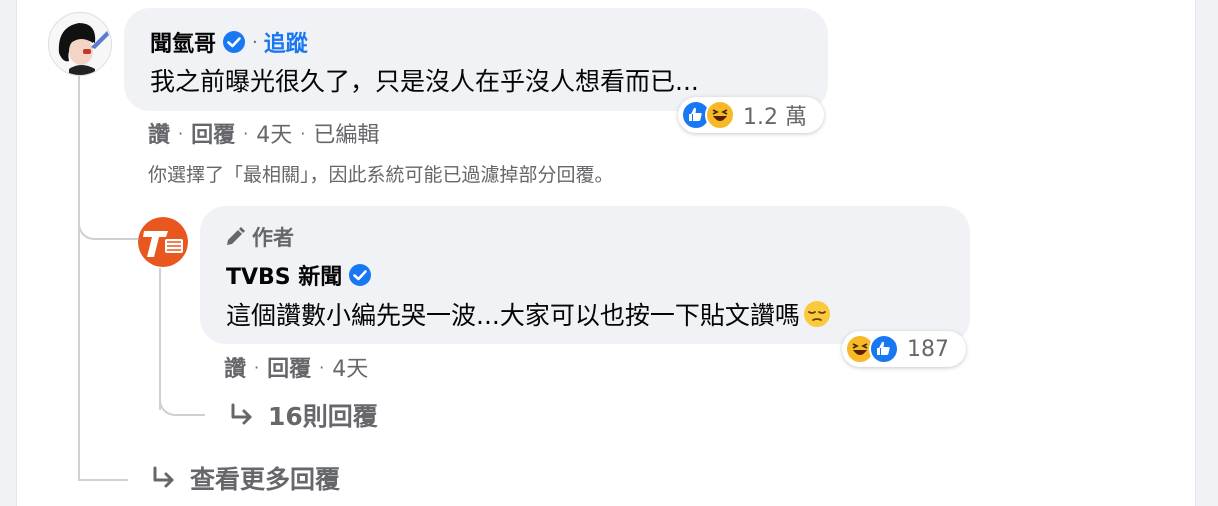 The height and width of the screenshot is (506, 1218). Describe the element at coordinates (80, 44) in the screenshot. I see `commenter-avatar` at that location.